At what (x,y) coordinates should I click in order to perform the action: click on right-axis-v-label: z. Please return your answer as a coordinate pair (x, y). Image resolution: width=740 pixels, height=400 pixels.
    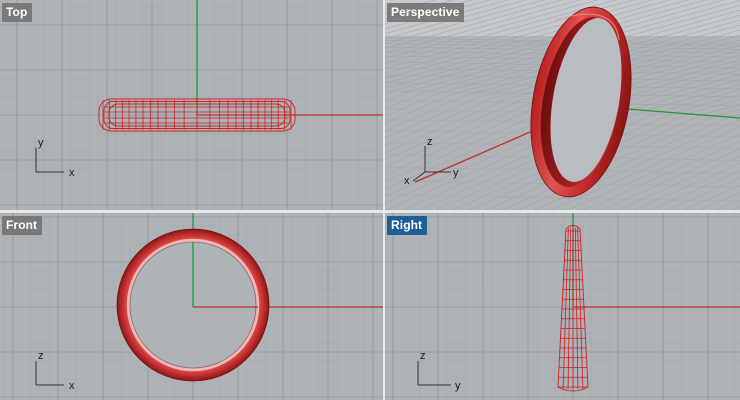
    Looking at the image, I should click on (423, 356).